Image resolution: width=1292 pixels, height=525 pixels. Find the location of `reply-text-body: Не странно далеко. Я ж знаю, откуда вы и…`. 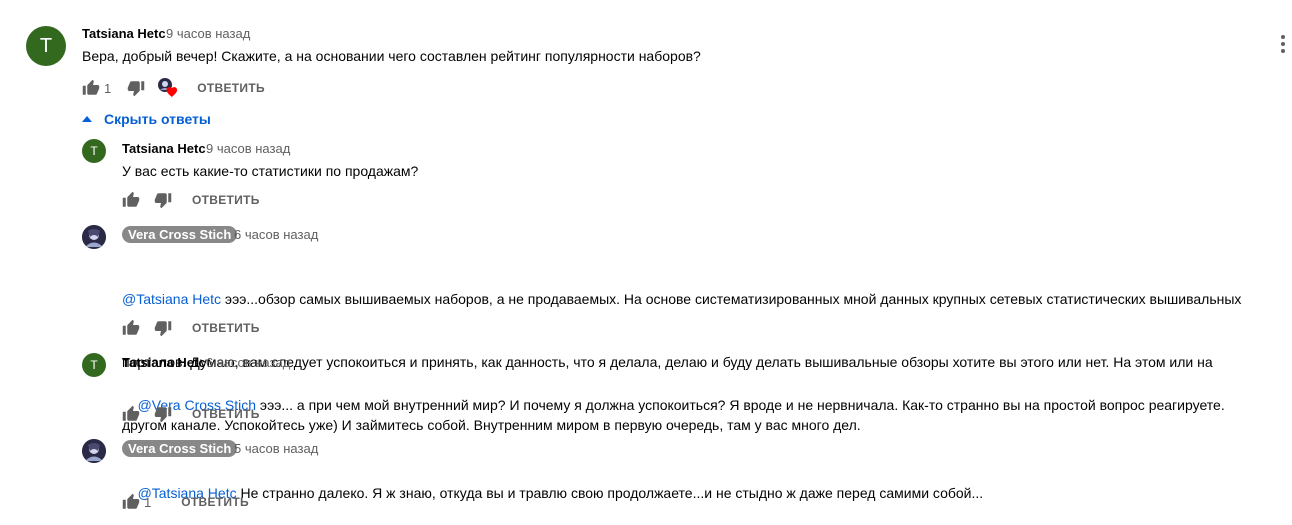

reply-text-body: Не странно далеко. Я ж знаю, откуда вы и… is located at coordinates (610, 493).